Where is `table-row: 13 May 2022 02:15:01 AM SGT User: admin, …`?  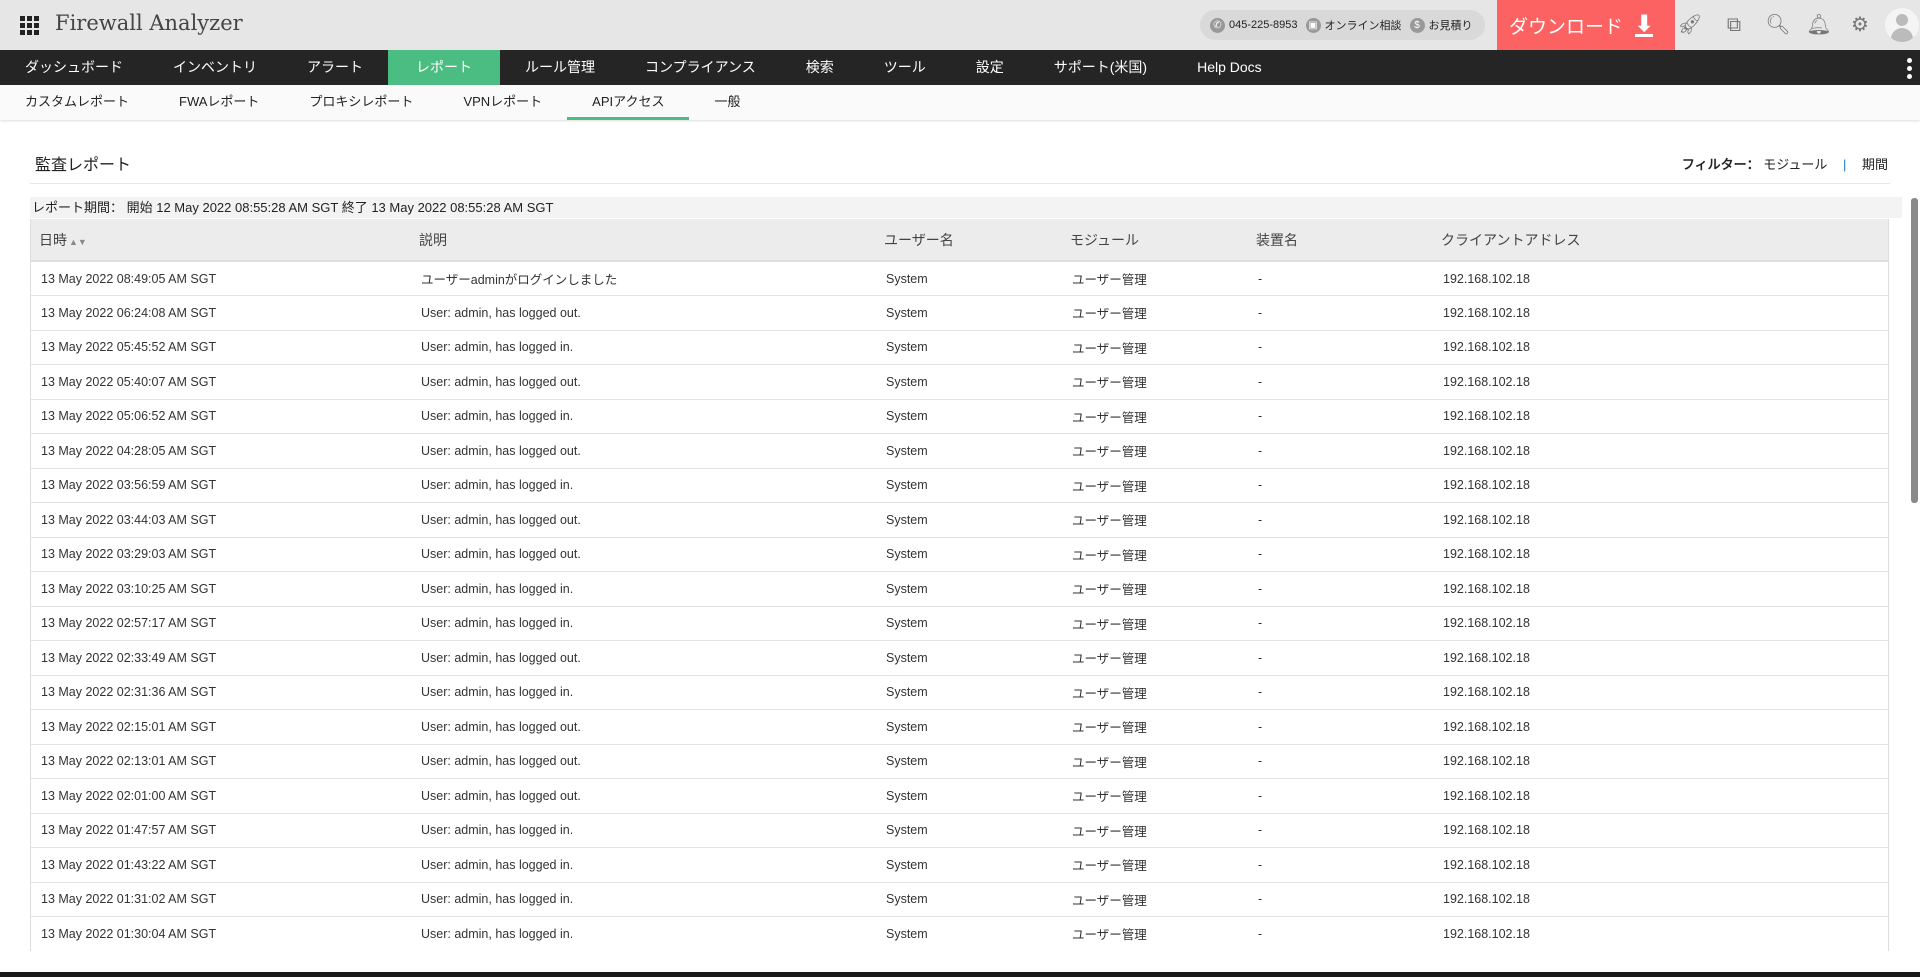
table-row: 13 May 2022 02:15:01 AM SGT User: admin, … is located at coordinates (959, 727).